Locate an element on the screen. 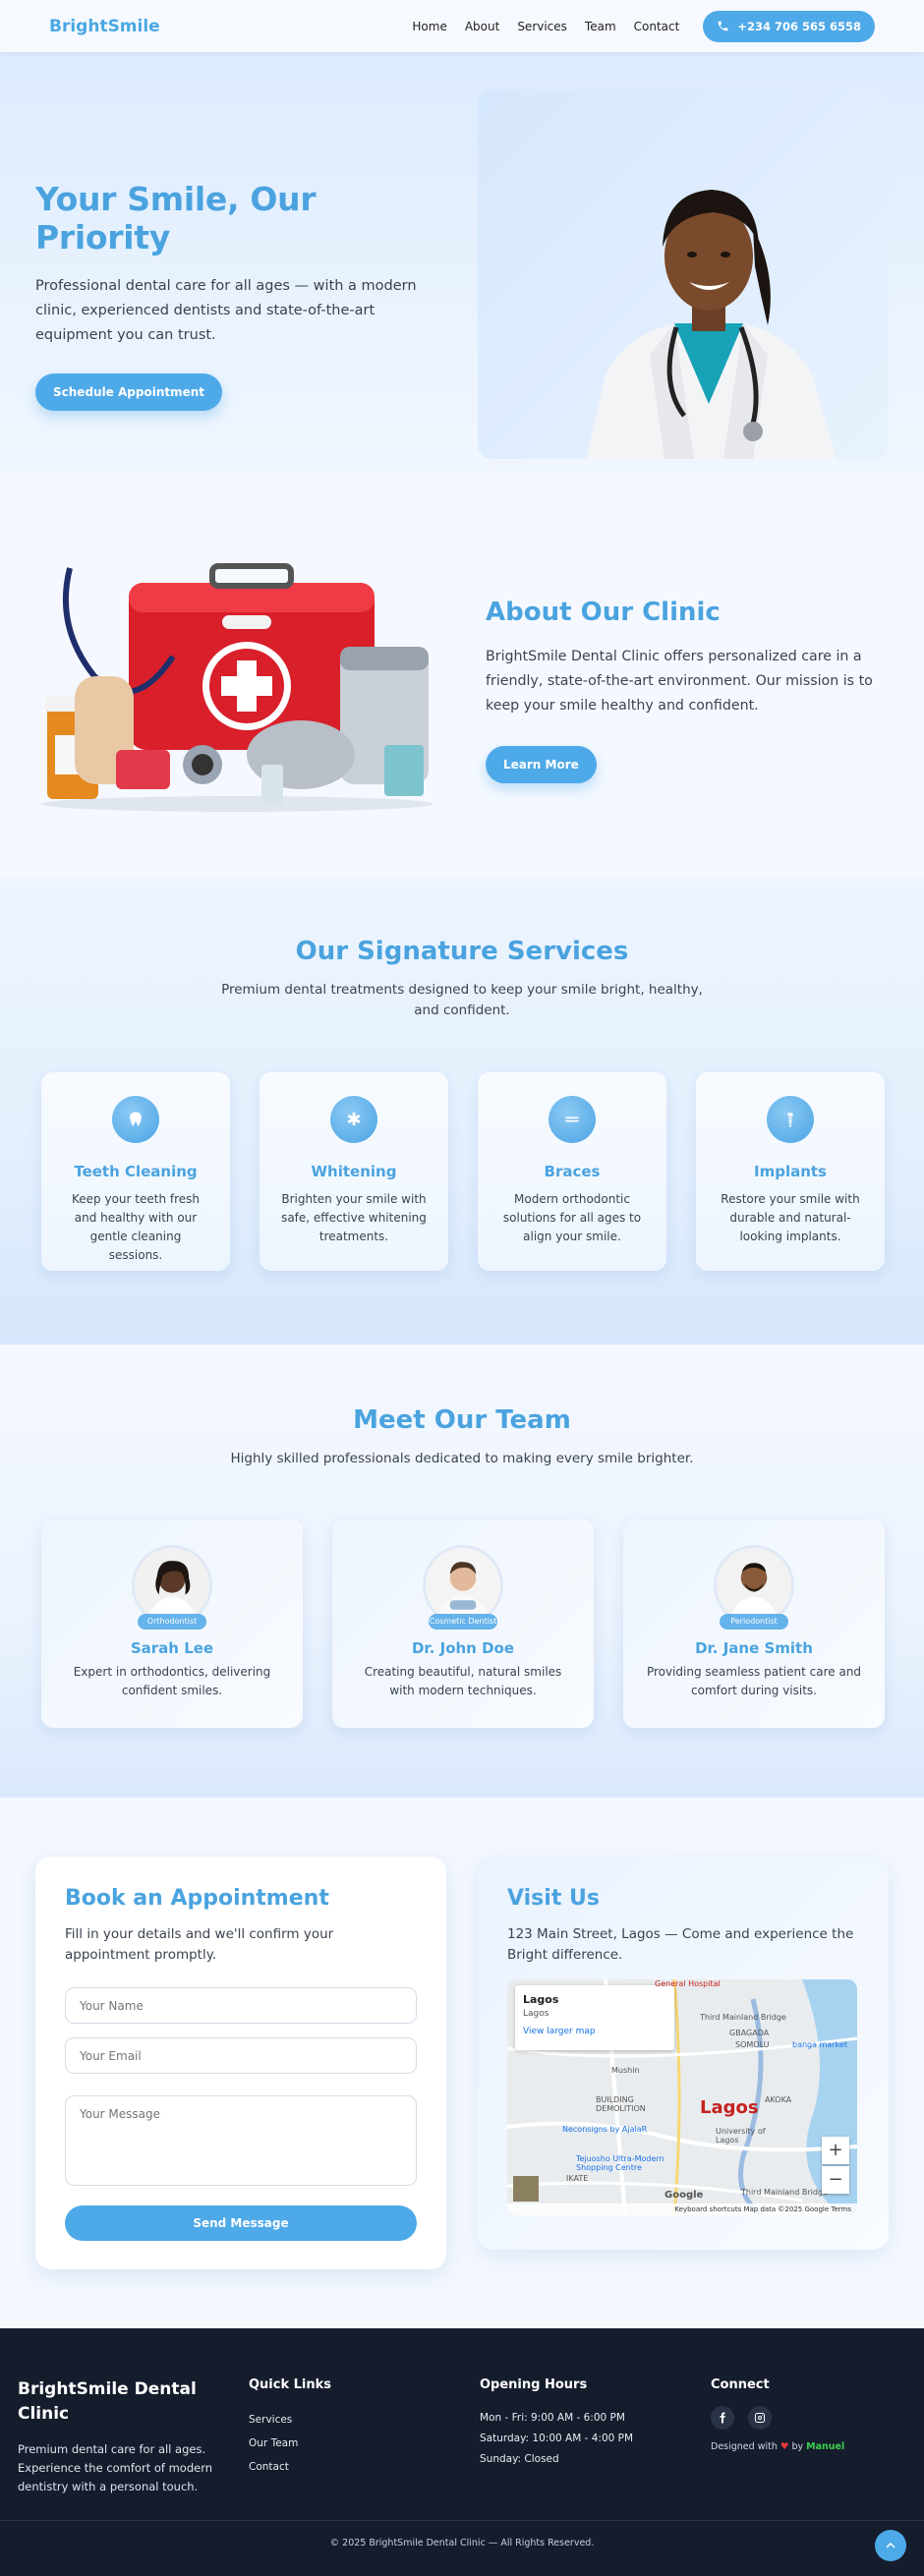  avatar-wrap: Cosmetic Dentist is located at coordinates (463, 1587).